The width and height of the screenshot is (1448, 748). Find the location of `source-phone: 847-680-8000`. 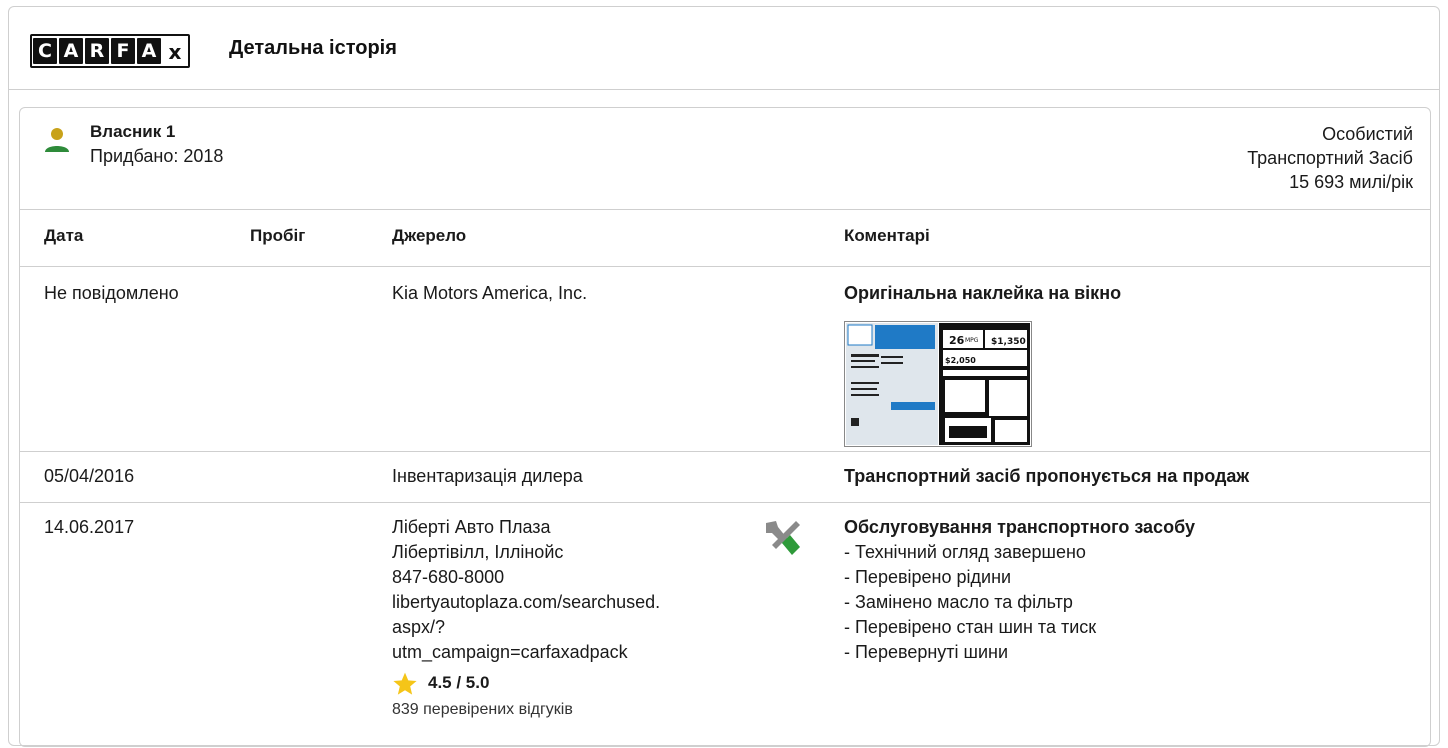

source-phone: 847-680-8000 is located at coordinates (526, 577).